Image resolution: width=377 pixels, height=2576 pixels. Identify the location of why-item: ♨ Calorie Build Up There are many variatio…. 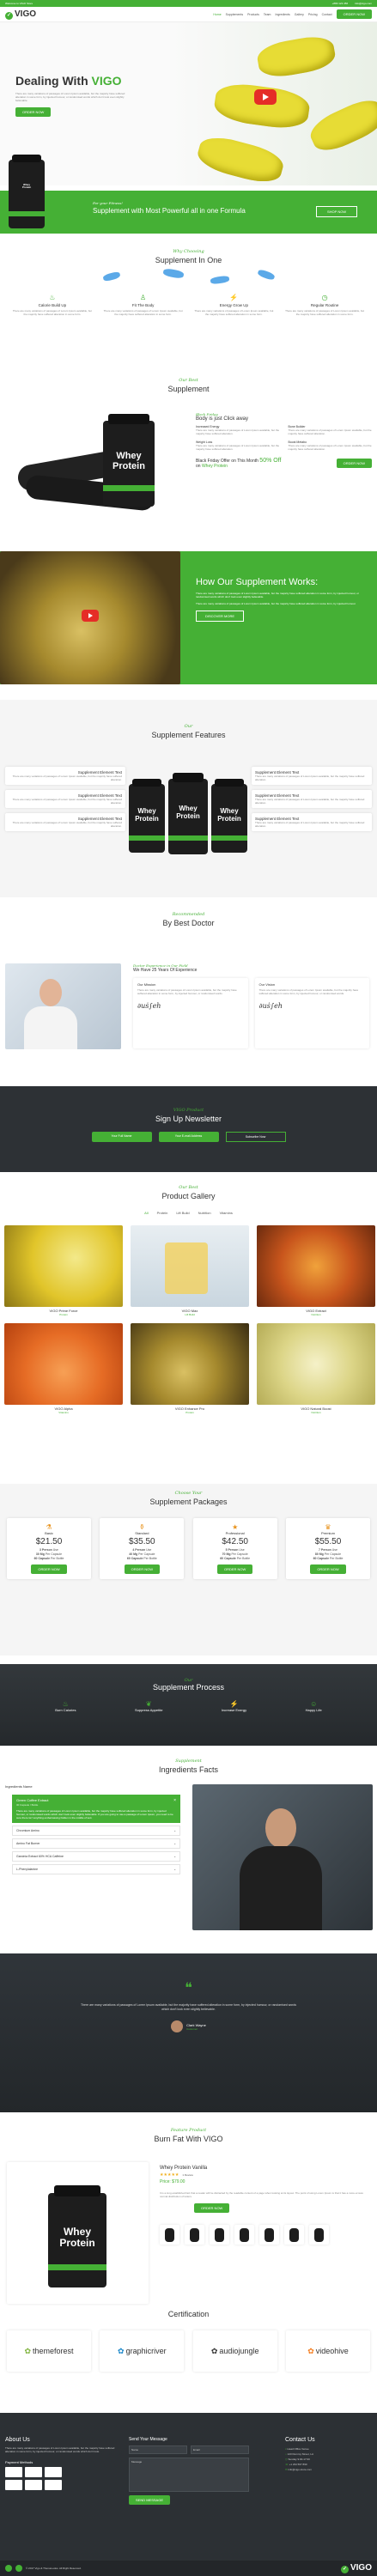
(52, 305).